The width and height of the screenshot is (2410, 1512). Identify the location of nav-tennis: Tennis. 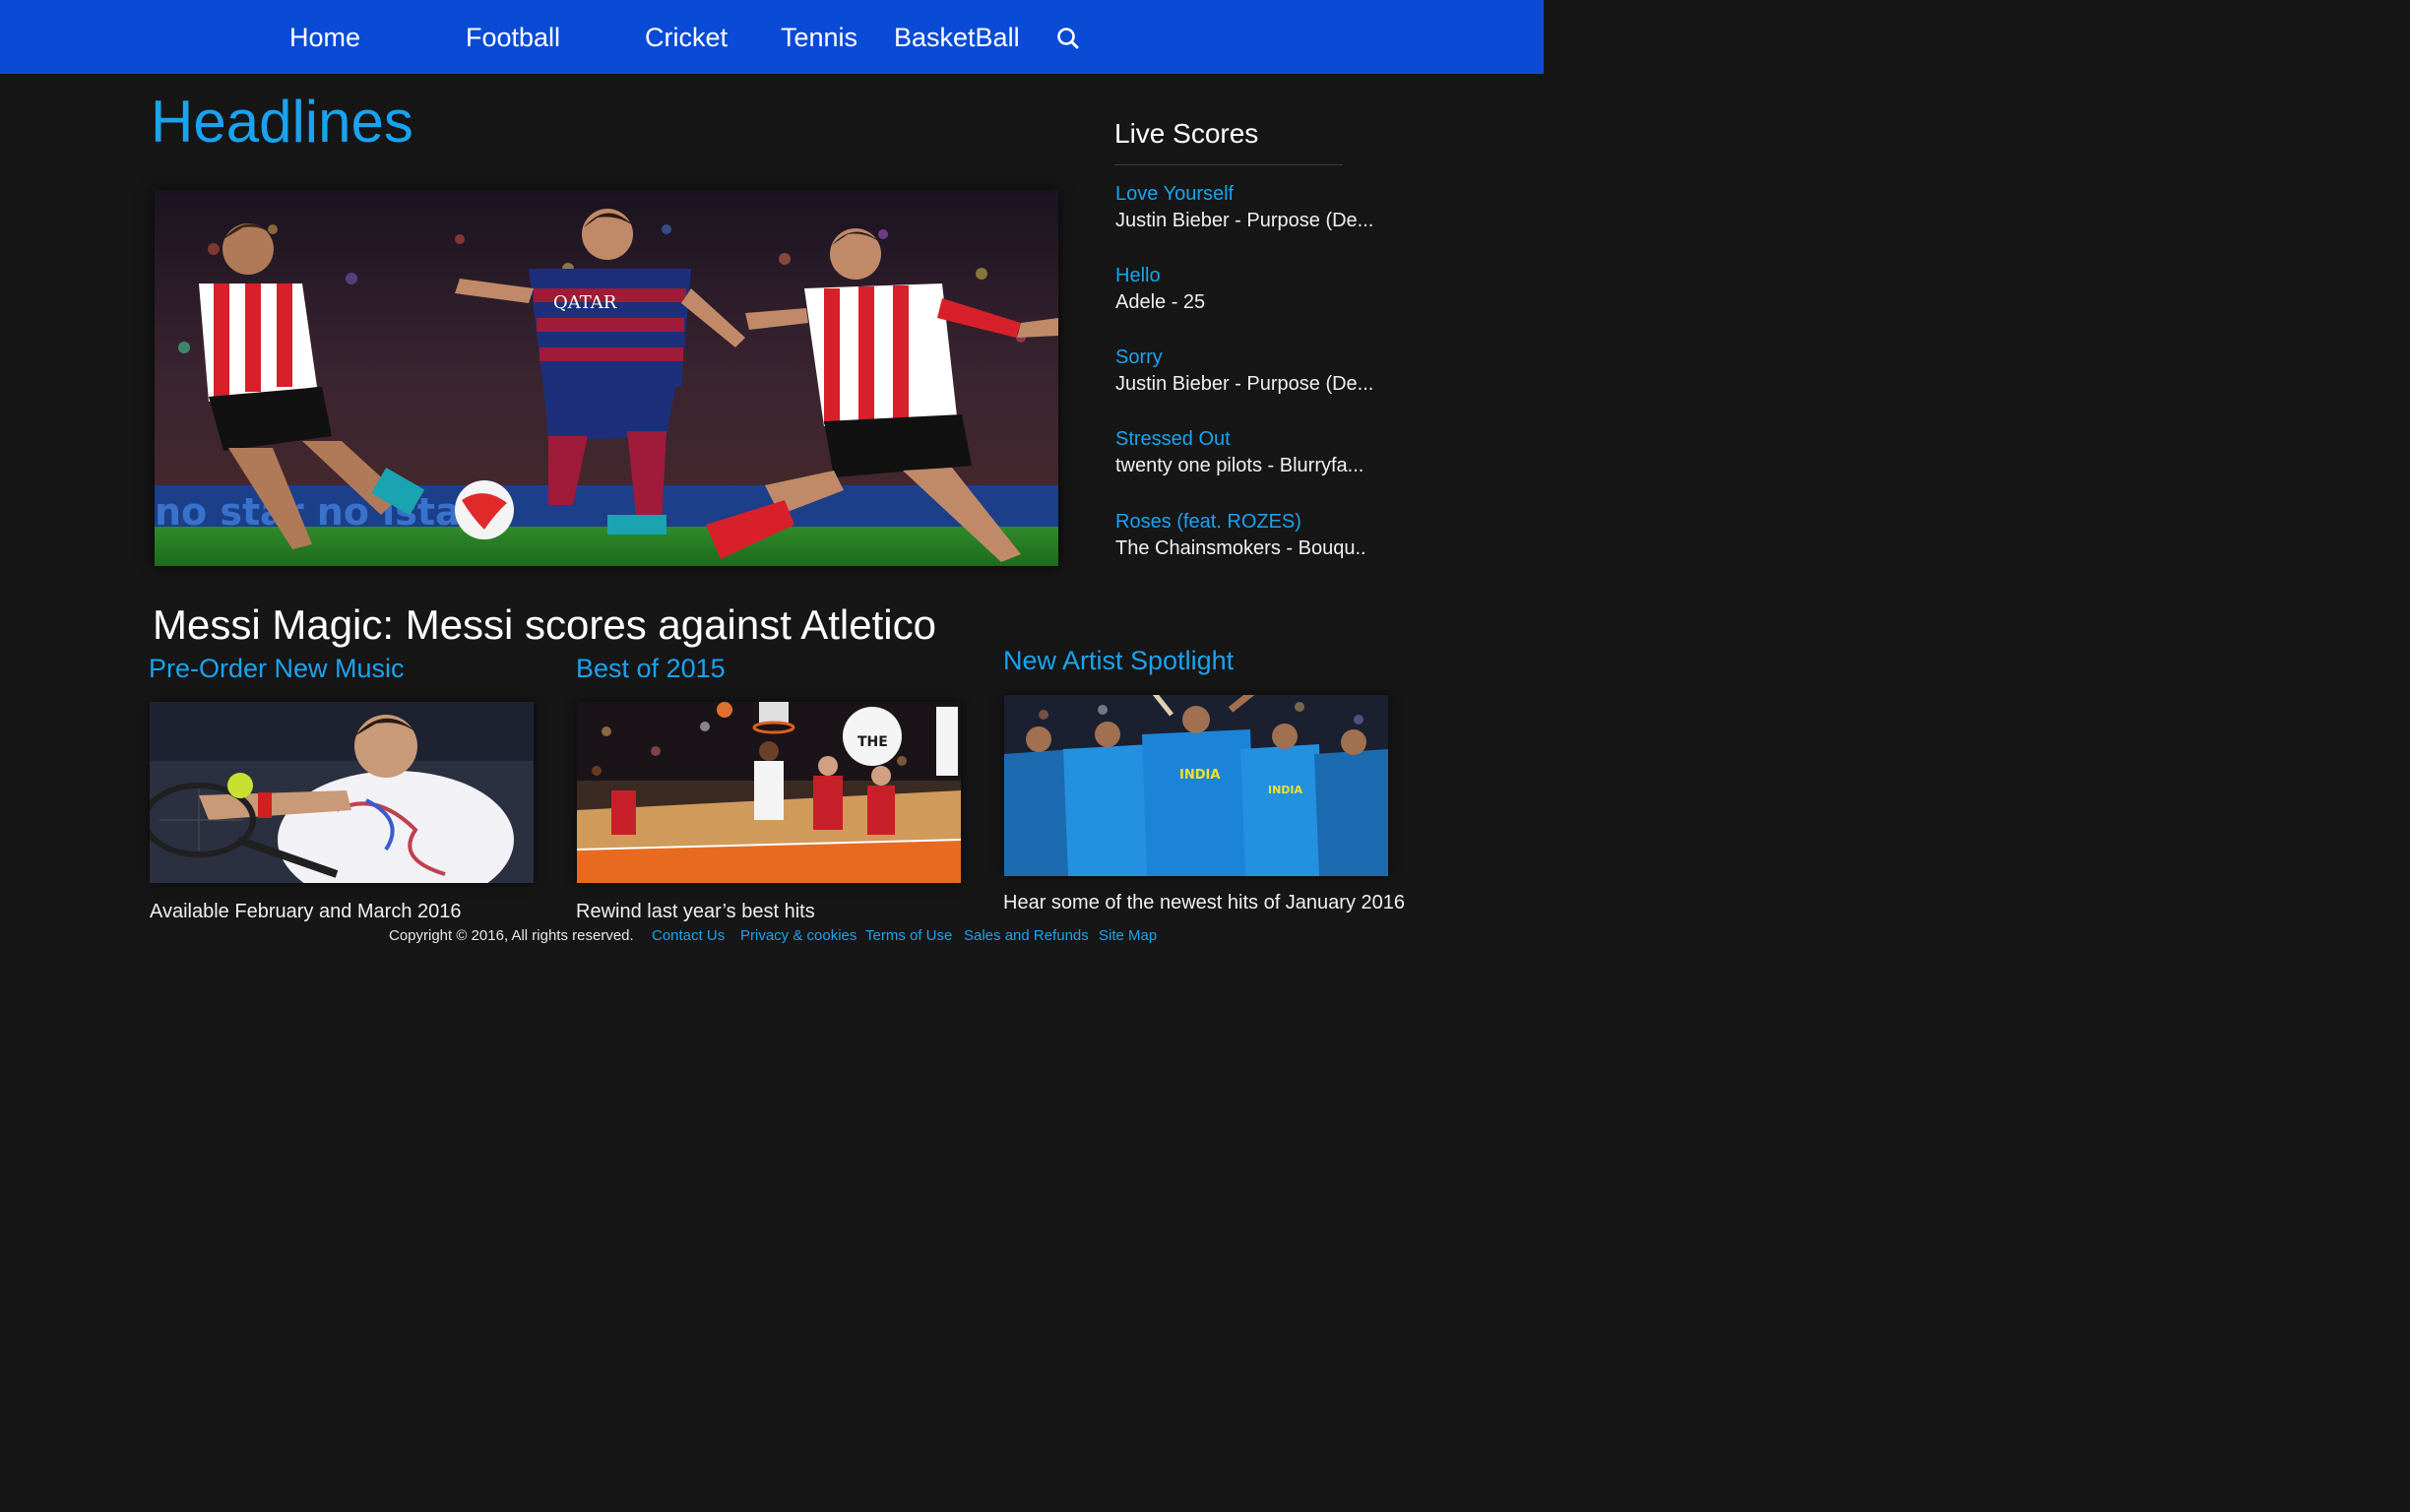
(819, 37).